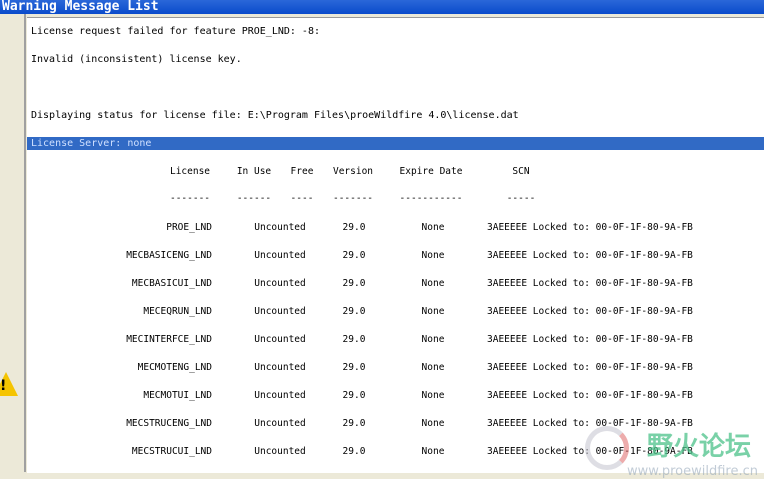  I want to click on license-name: MECMOTUI_LND, so click(177, 395).